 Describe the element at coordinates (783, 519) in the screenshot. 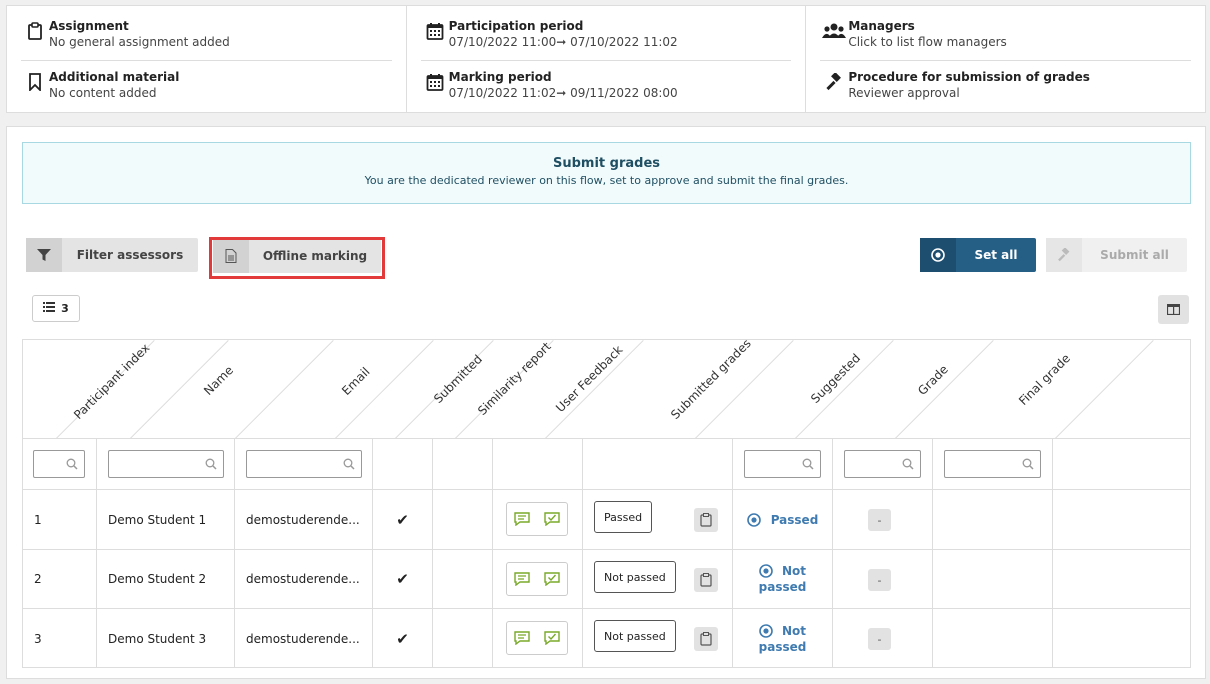

I see `suggested-cell: Passed` at that location.